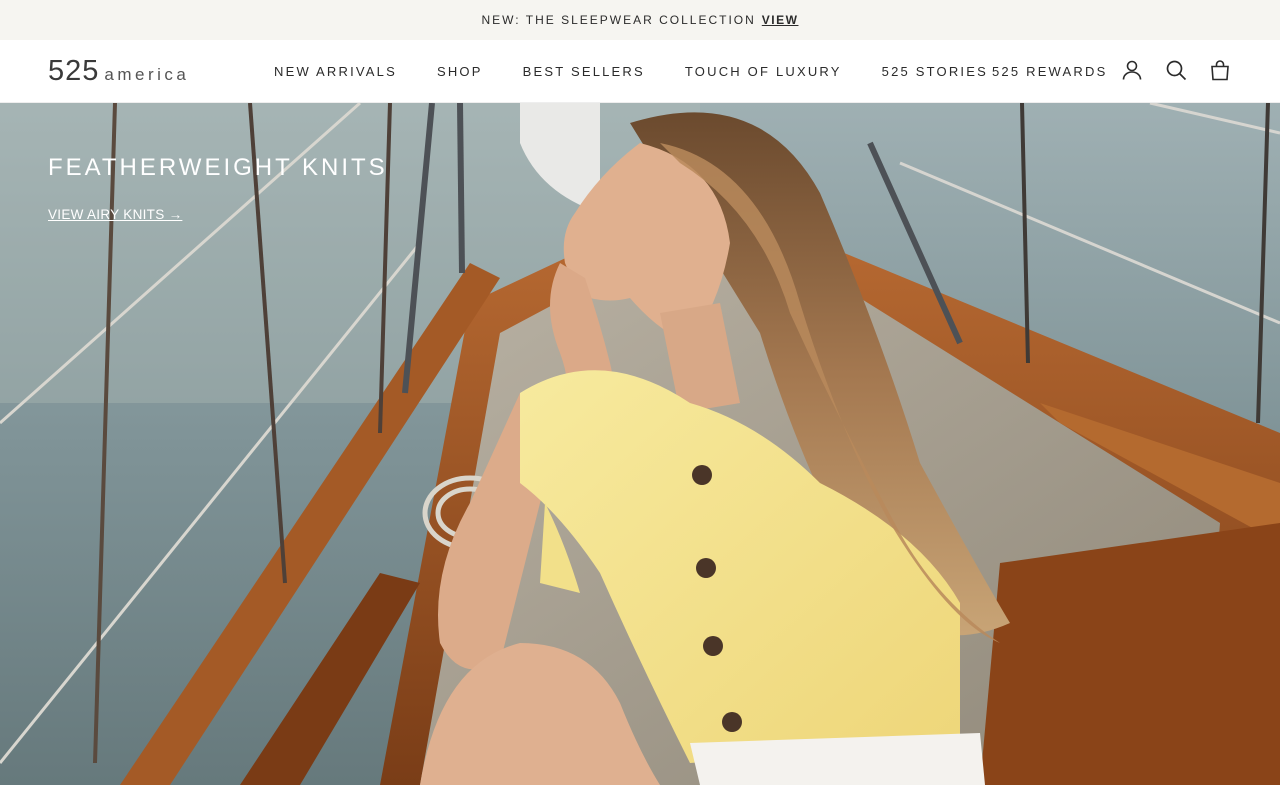 This screenshot has width=1280, height=800. Describe the element at coordinates (780, 20) in the screenshot. I see `announcement-view-link: VIEW` at that location.